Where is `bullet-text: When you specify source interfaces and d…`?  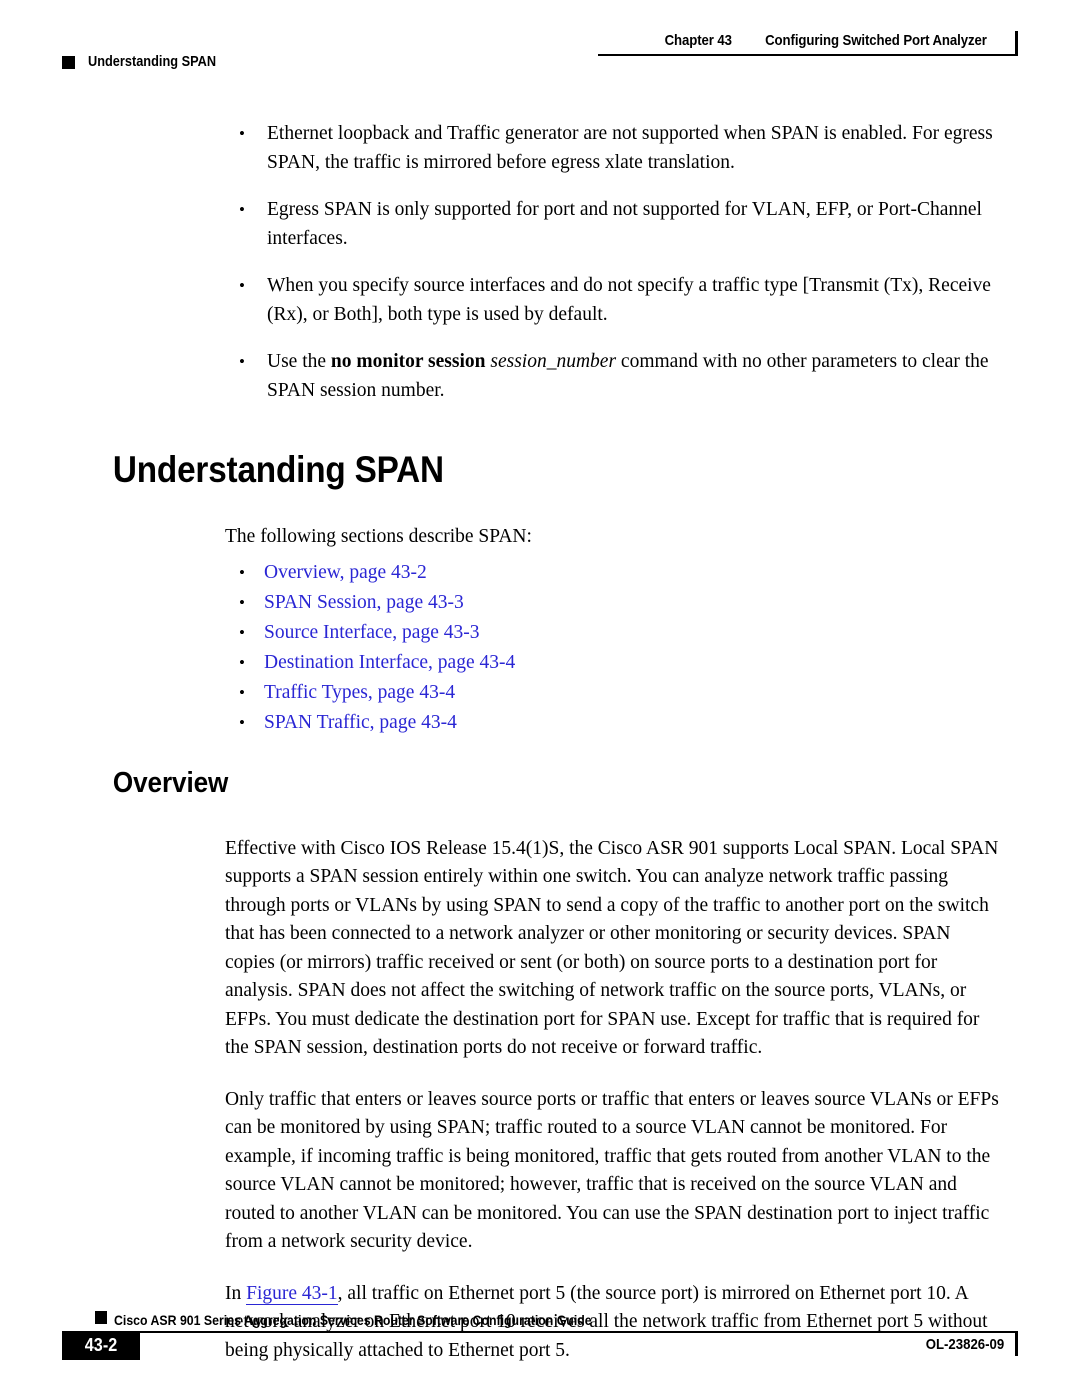 bullet-text: When you specify source interfaces and d… is located at coordinates (629, 300).